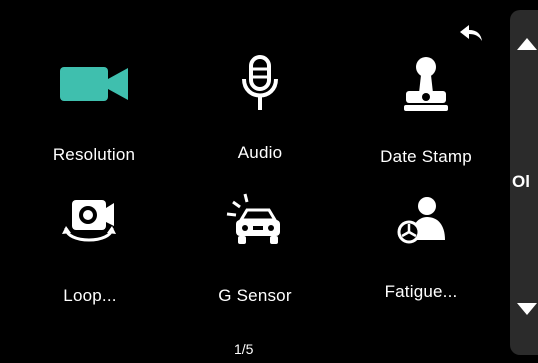  I want to click on menu-item-resolution: Resolution, so click(94, 115).